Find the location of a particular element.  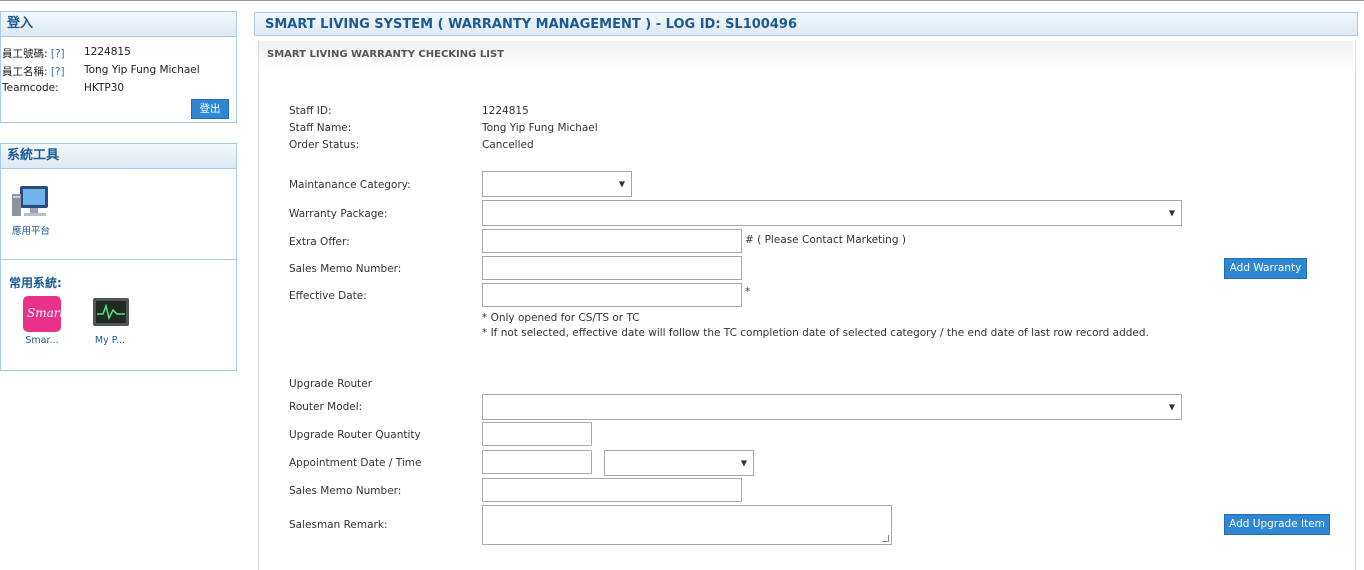

appointment-label: Appointment Date / Time is located at coordinates (355, 463).